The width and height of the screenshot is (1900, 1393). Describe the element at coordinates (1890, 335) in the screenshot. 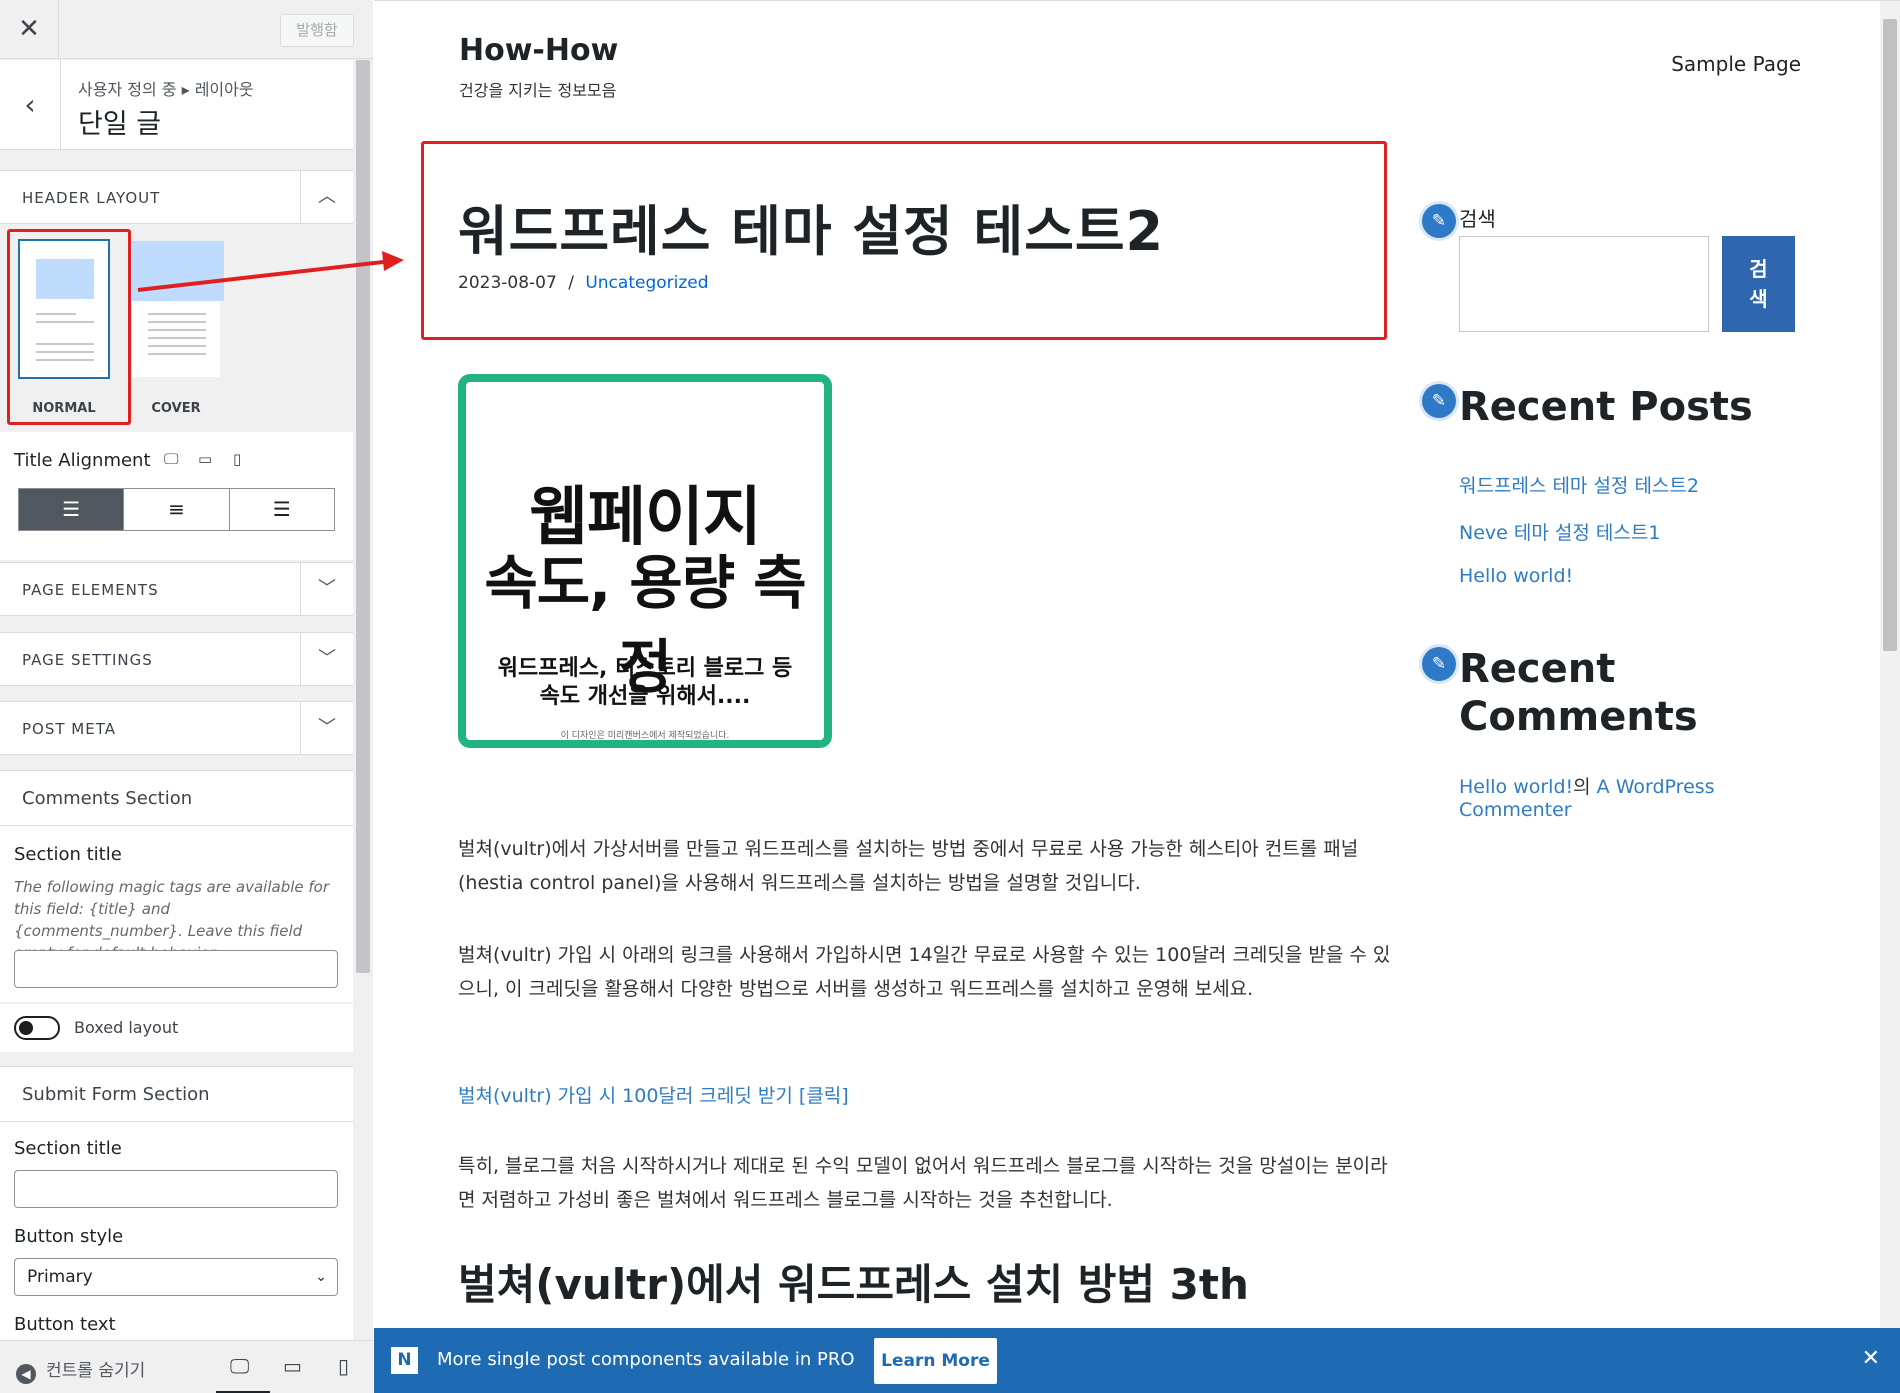

I see `preview-scrollbar-thumb` at that location.